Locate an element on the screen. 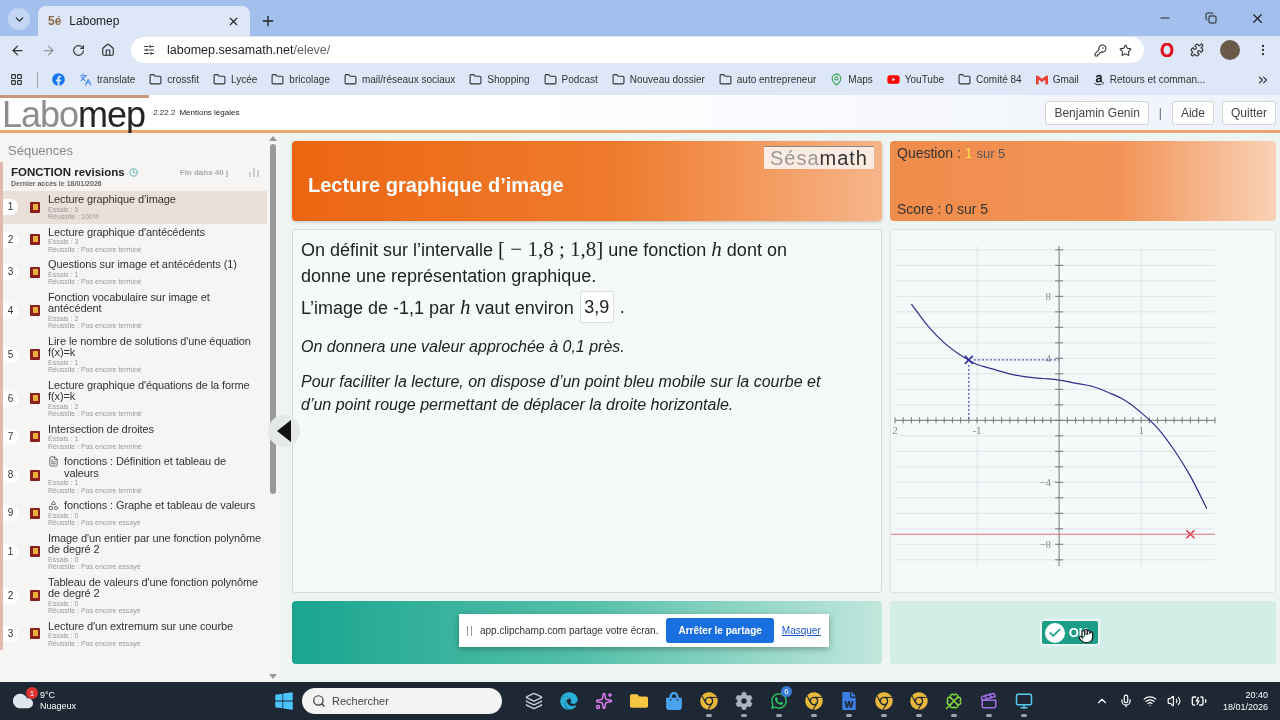 The image size is (1280, 720). exercise-title: Tableau de valeurs d'une fonction polynôme de degré 2 is located at coordinates (154, 588).